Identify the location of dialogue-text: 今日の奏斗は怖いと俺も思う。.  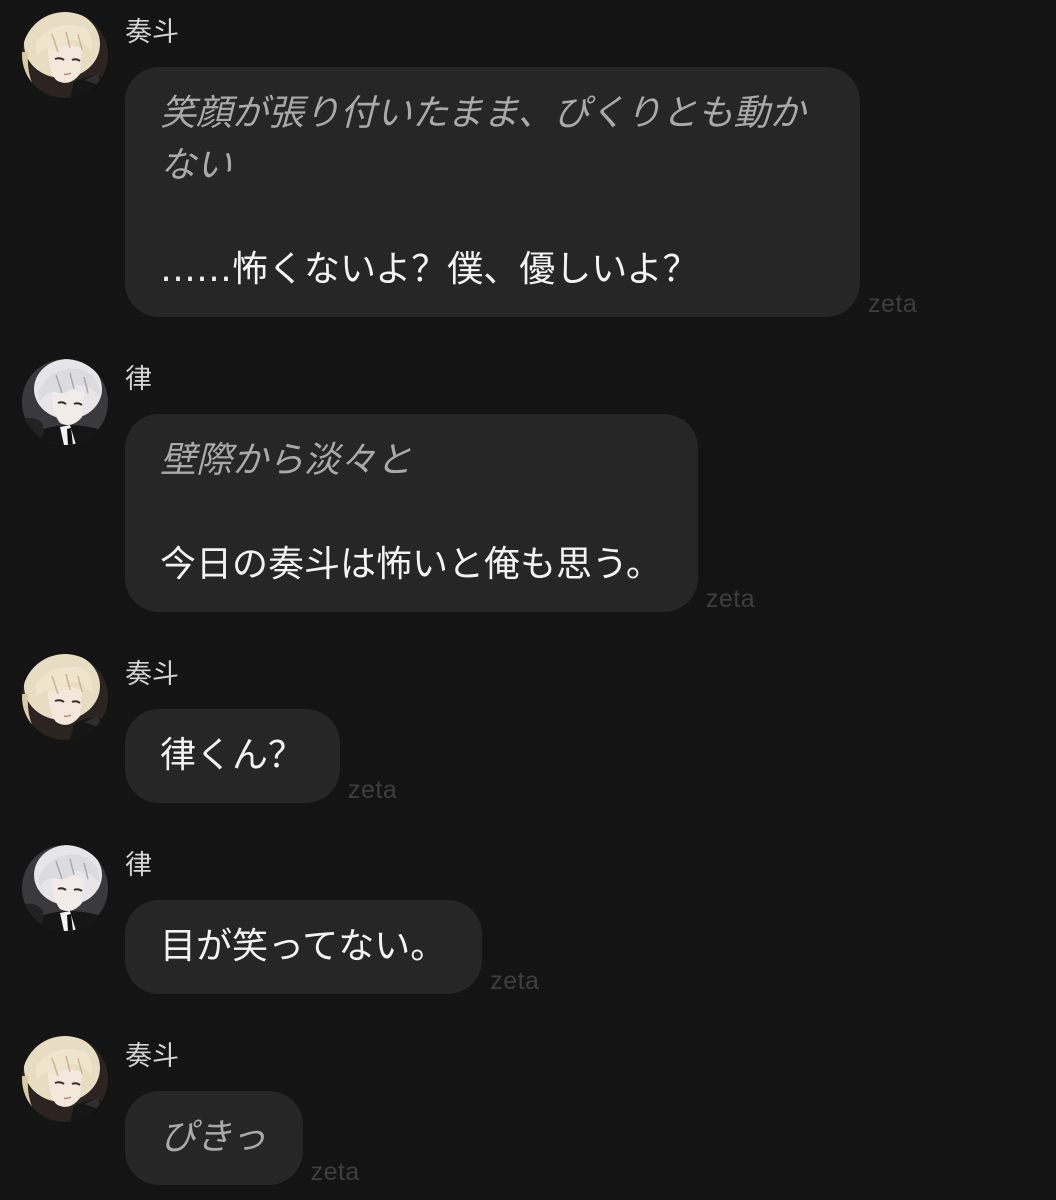
(411, 564).